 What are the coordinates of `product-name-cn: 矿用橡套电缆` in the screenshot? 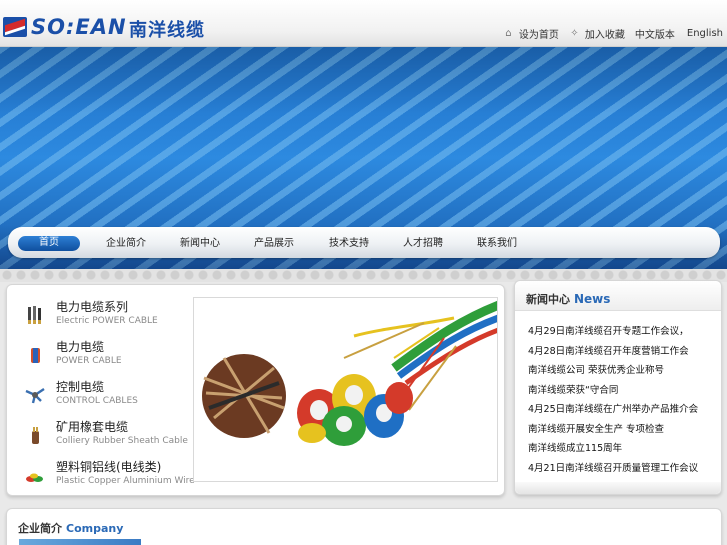 It's located at (92, 427).